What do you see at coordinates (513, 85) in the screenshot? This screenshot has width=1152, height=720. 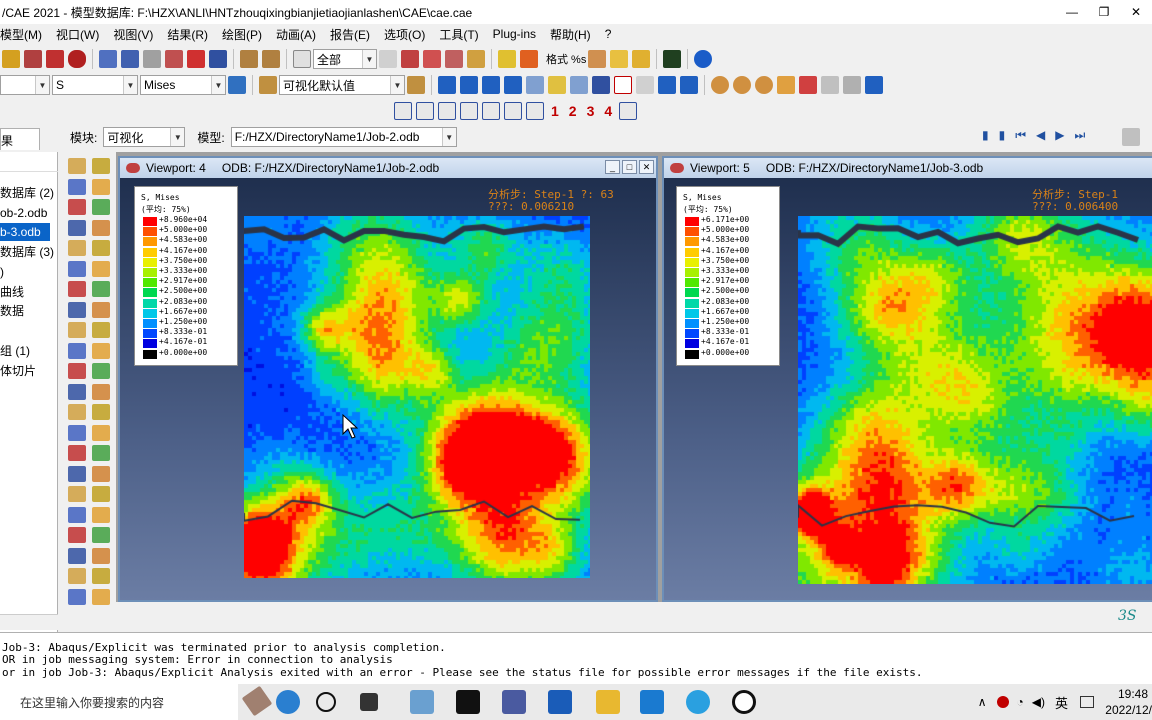 I see `view-bottom-icon` at bounding box center [513, 85].